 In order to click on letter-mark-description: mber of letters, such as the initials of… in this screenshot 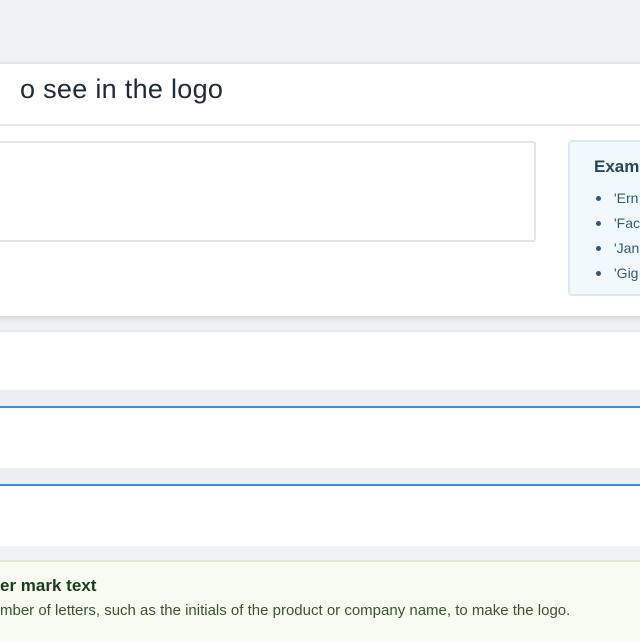, I will do `click(285, 610)`.